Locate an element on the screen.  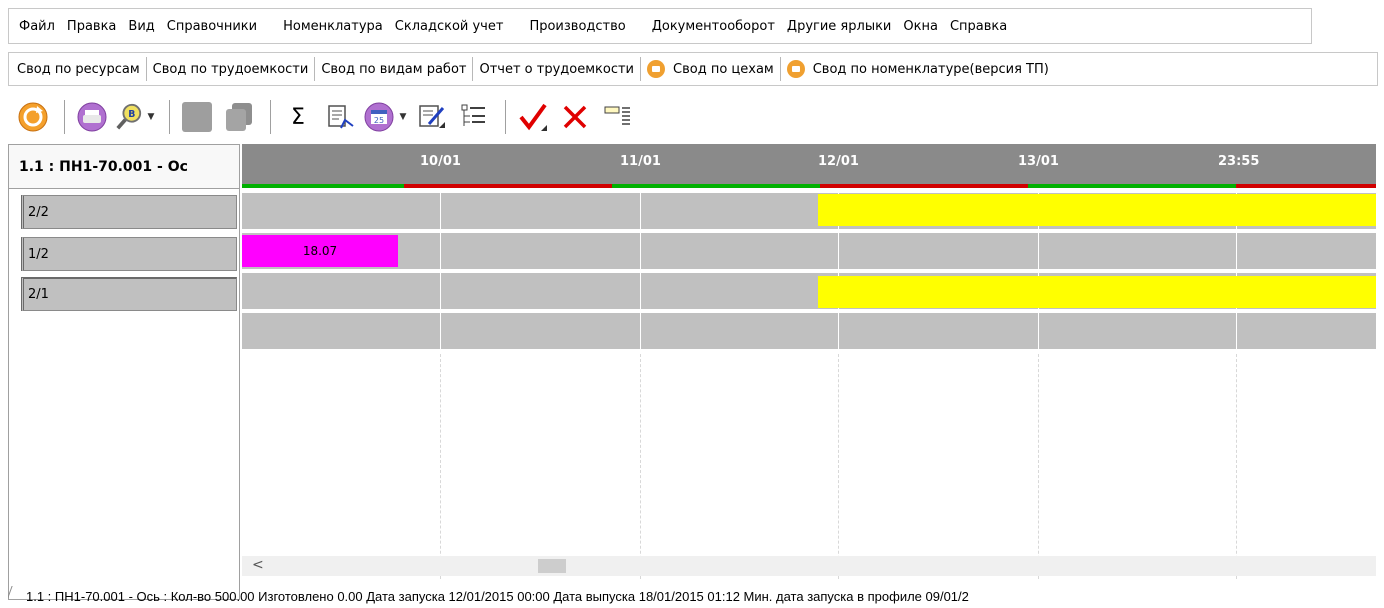
tab-work-types-summary: Свод по видам работ is located at coordinates (394, 69).